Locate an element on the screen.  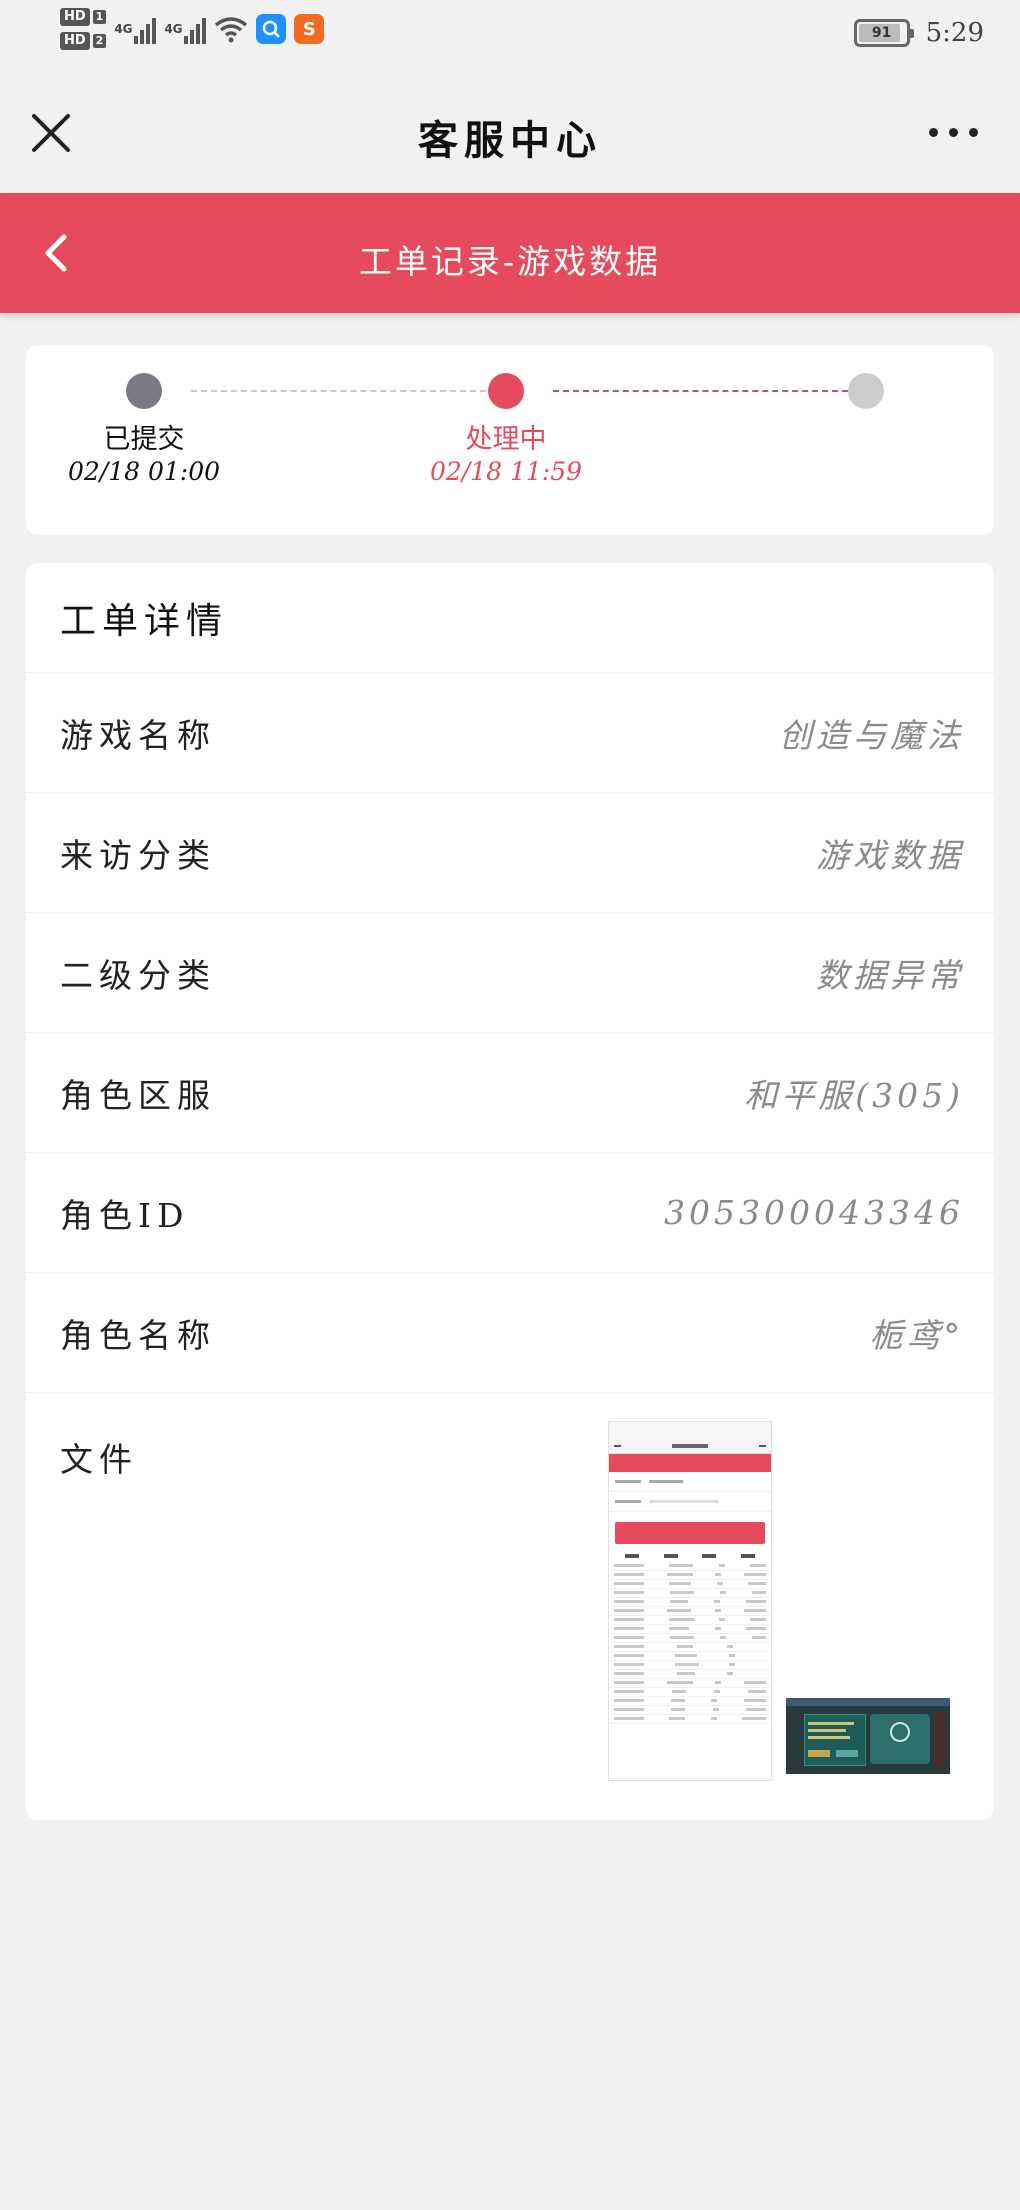
signal-1-icon: 4G is located at coordinates (135, 29).